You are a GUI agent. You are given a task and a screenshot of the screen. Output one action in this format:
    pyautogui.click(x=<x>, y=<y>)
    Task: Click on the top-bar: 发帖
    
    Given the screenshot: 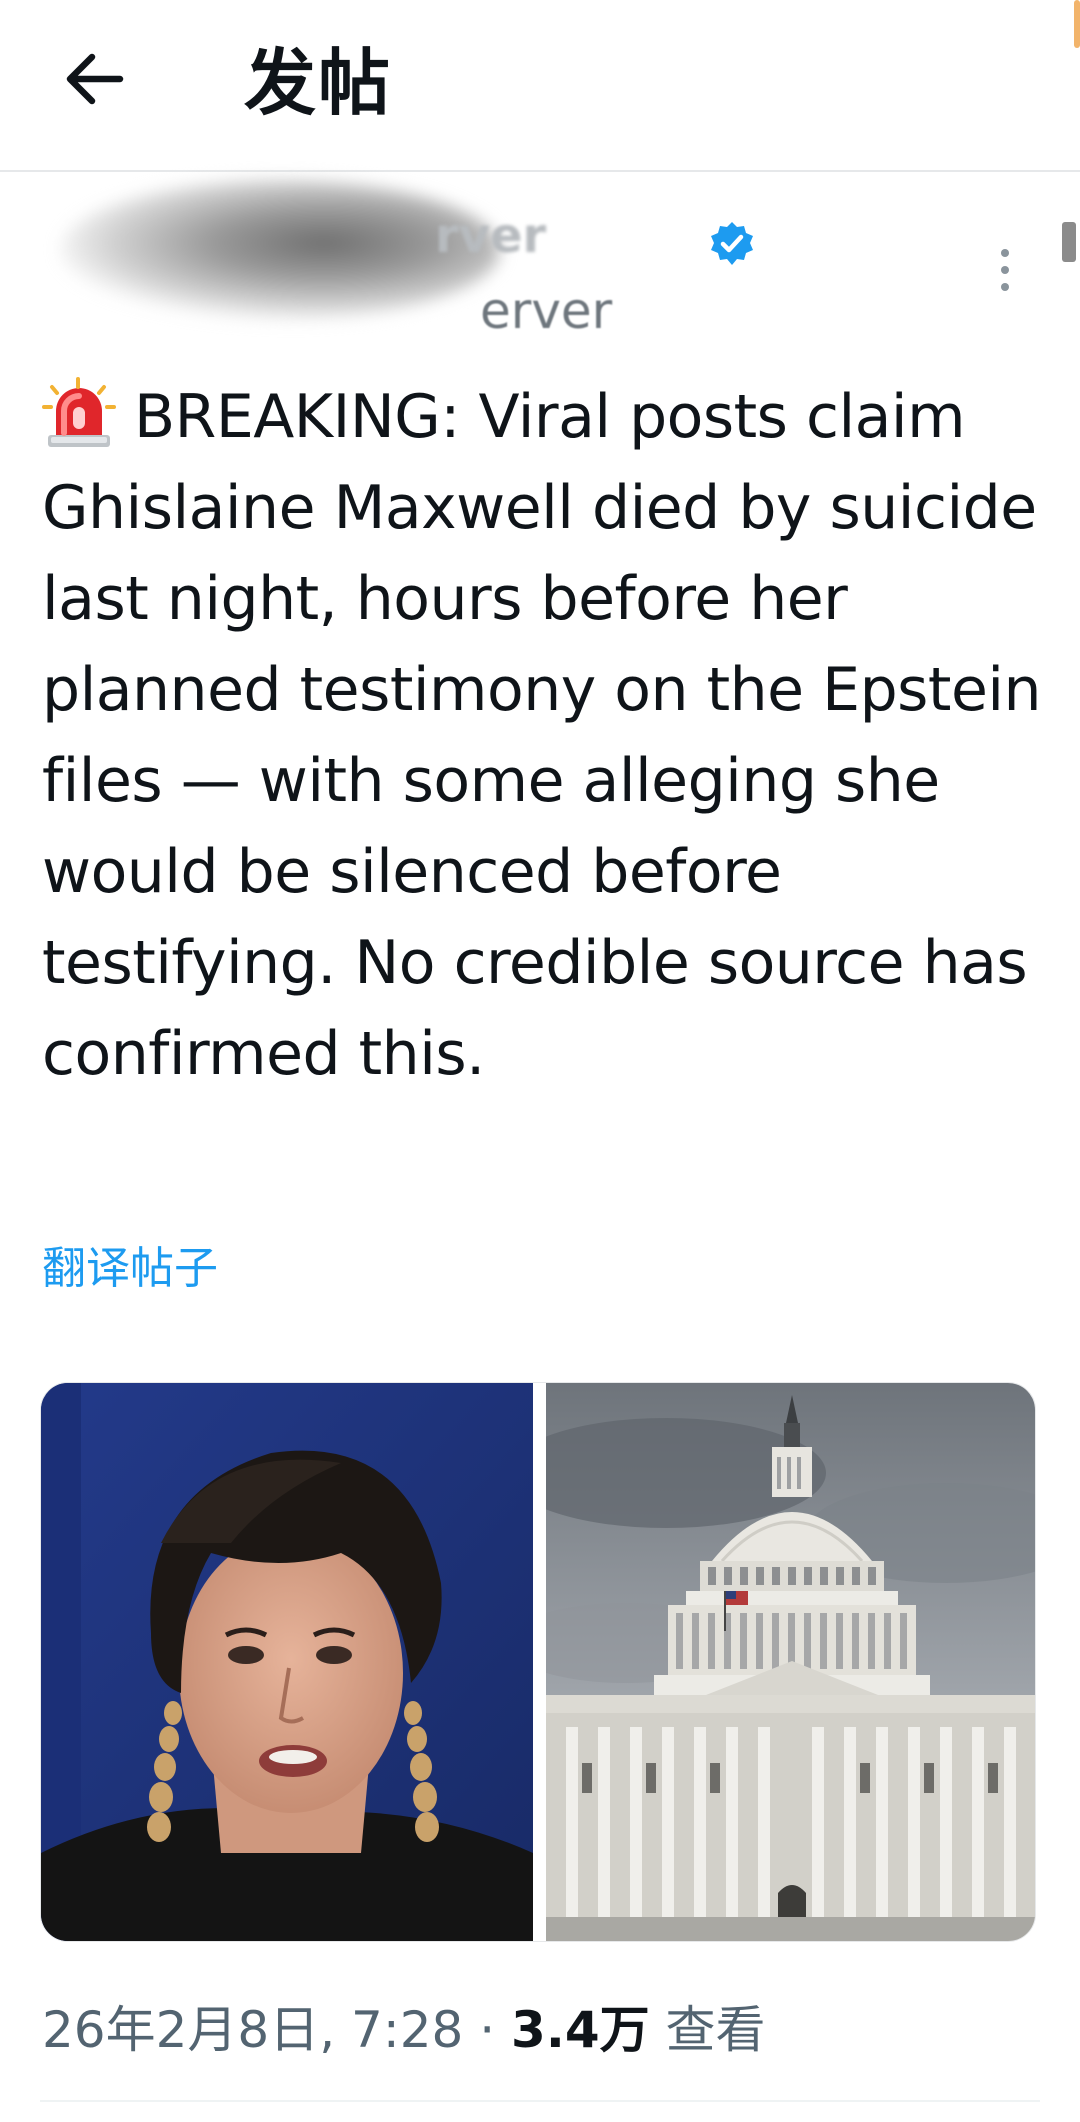 What is the action you would take?
    pyautogui.click(x=540, y=86)
    